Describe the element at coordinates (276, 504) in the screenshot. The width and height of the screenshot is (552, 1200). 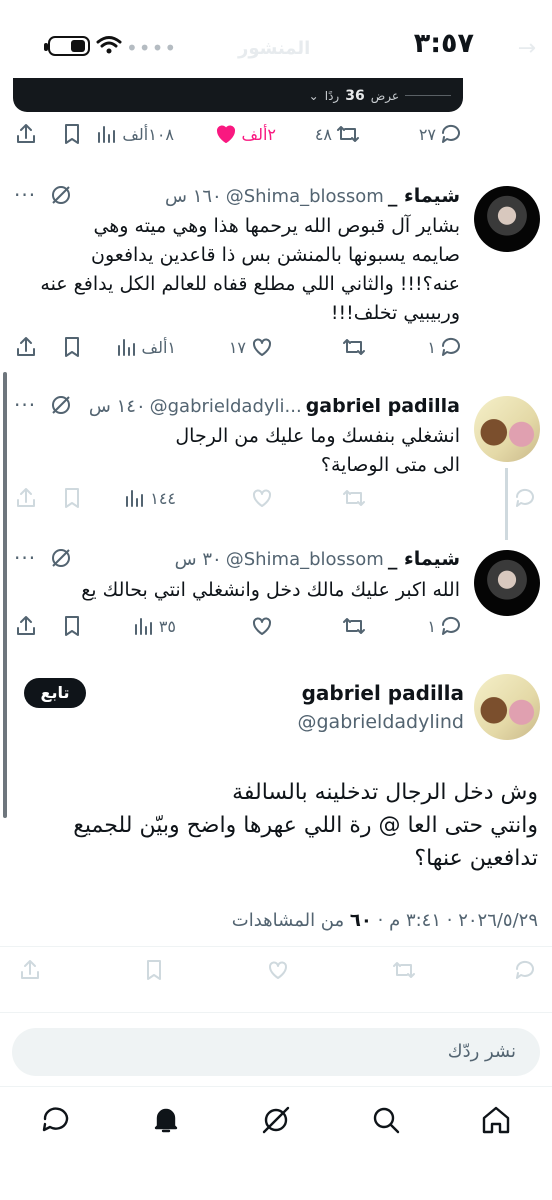
I see `tweet-actions: ١٤٤` at that location.